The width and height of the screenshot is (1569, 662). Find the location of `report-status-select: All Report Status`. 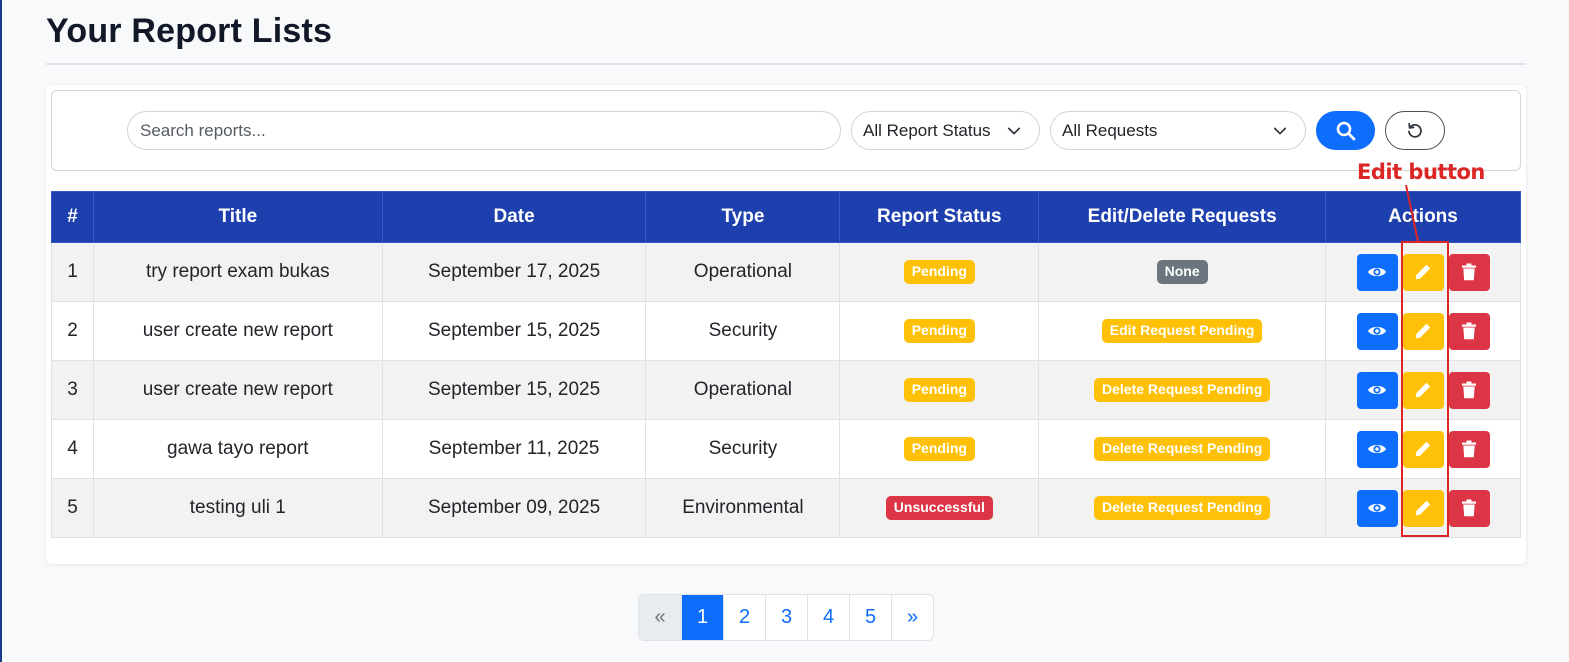

report-status-select: All Report Status is located at coordinates (945, 130).